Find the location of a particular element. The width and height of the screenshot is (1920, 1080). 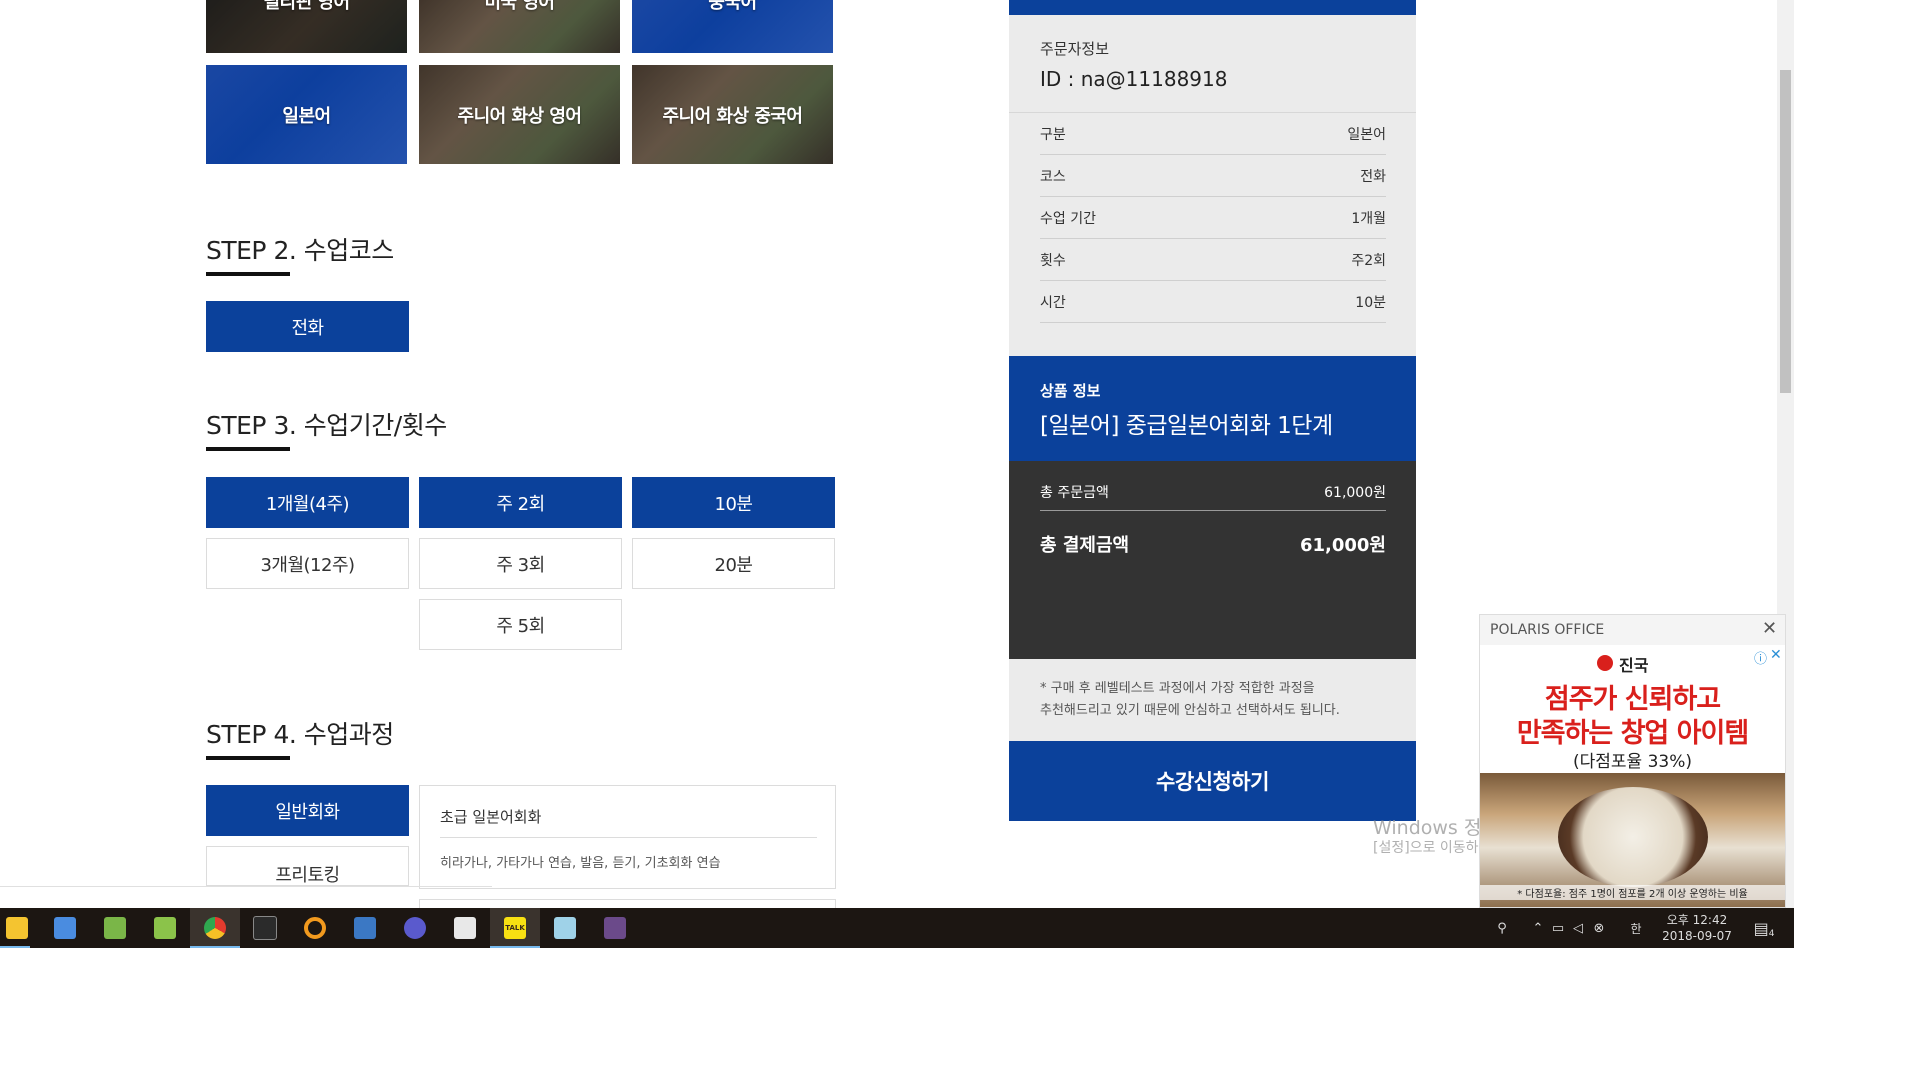

chrome-icon is located at coordinates (215, 928).